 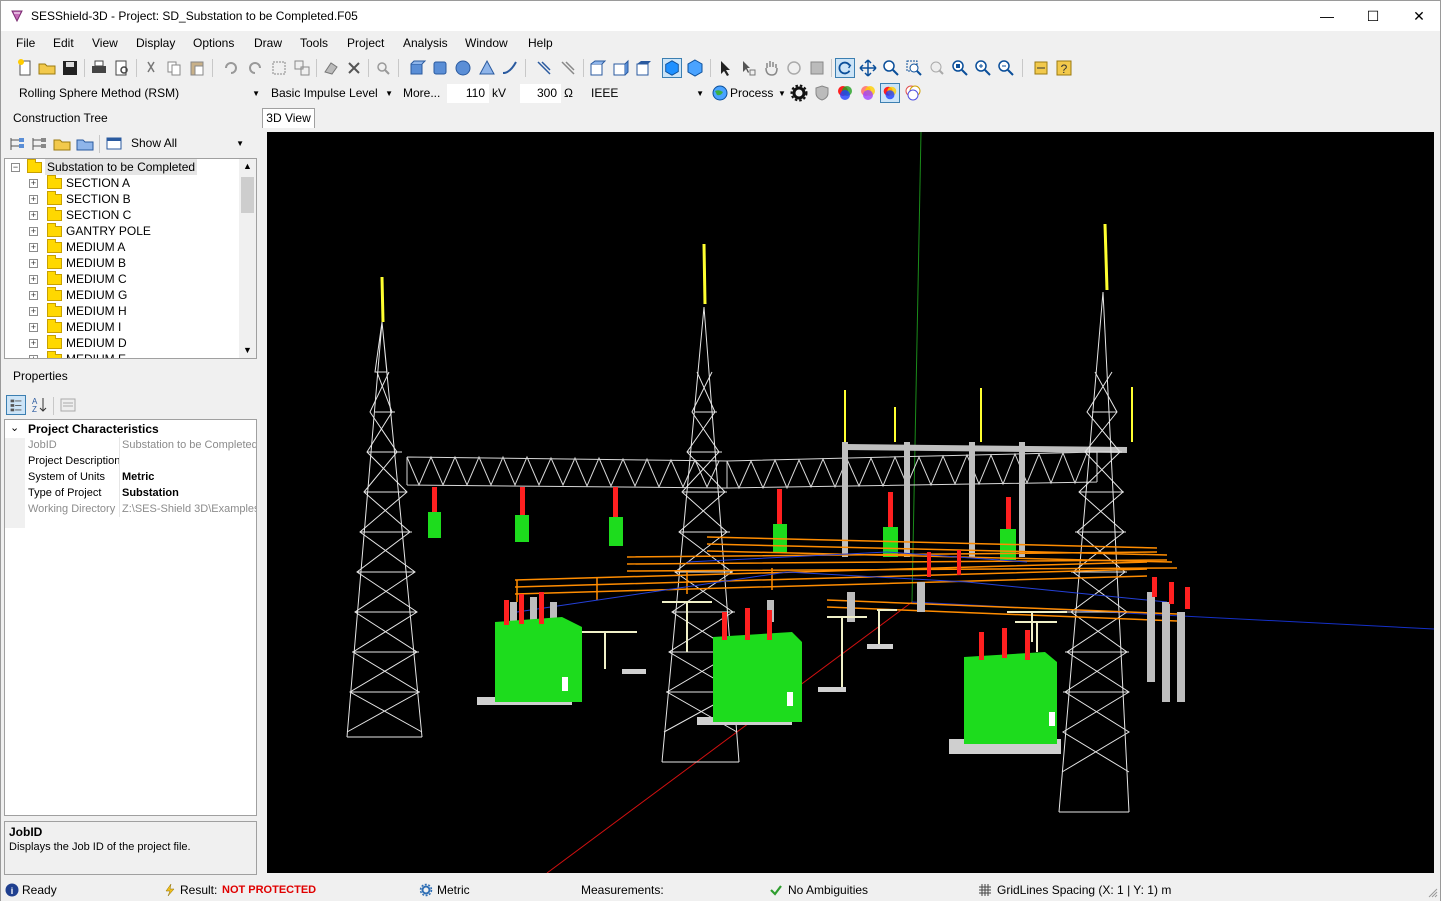 I want to click on help-context-icon: ?, so click(x=1064, y=68).